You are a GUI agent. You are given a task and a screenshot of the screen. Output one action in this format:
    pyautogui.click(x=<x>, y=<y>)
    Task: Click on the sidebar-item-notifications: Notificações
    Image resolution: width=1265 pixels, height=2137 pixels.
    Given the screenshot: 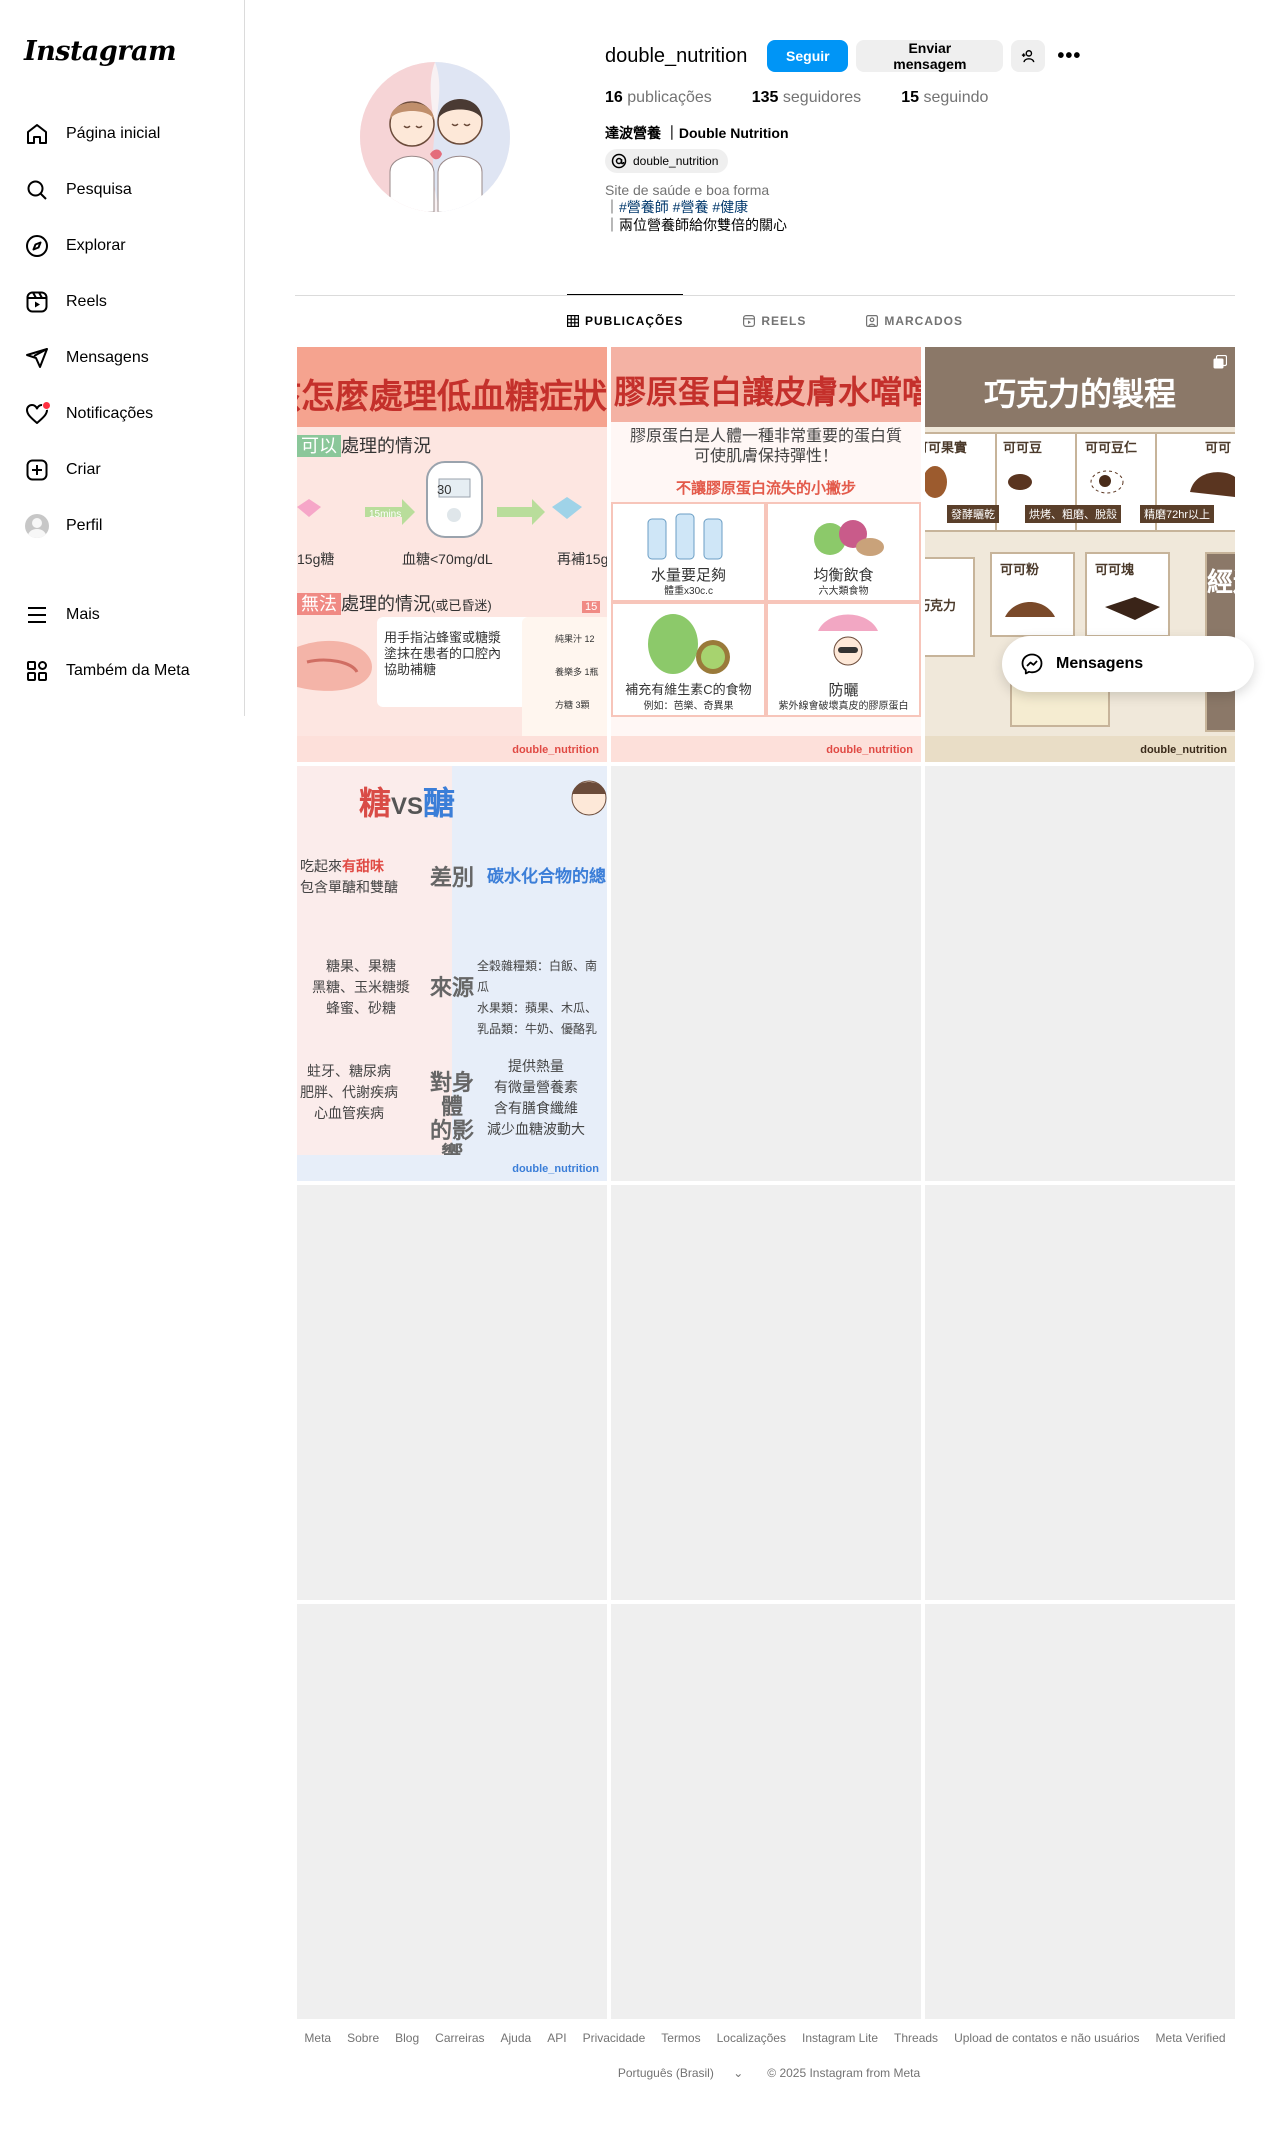 What is the action you would take?
    pyautogui.click(x=123, y=414)
    